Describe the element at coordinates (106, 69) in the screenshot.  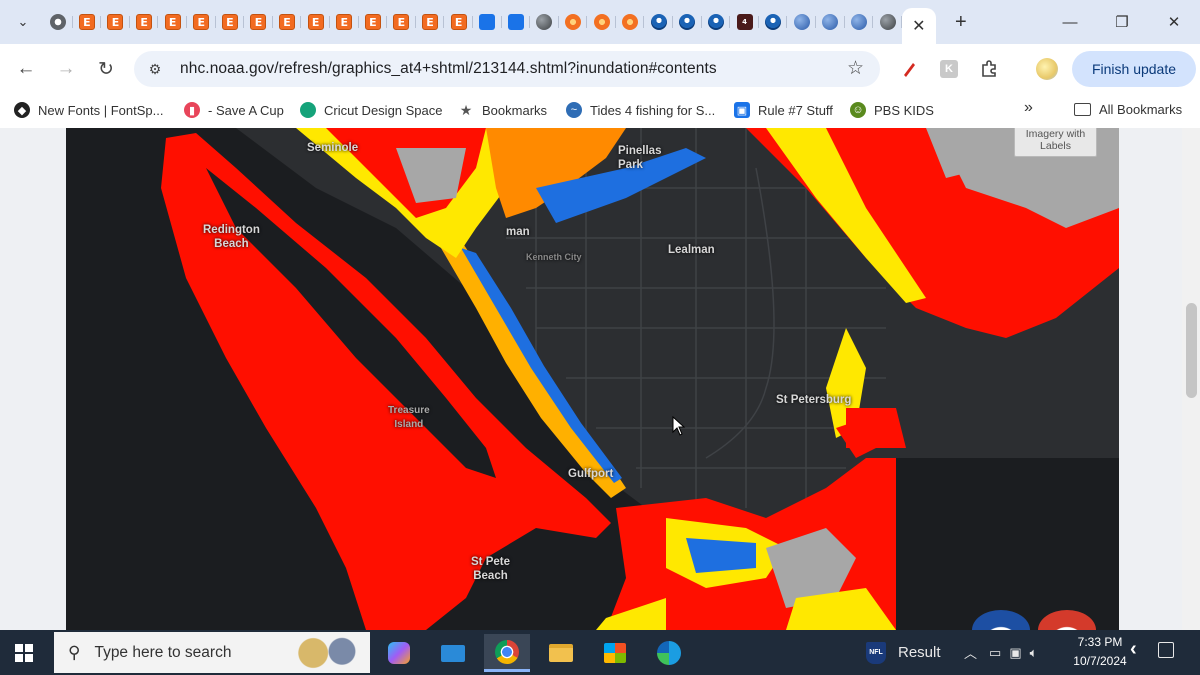
I see `reload-button: ↻` at that location.